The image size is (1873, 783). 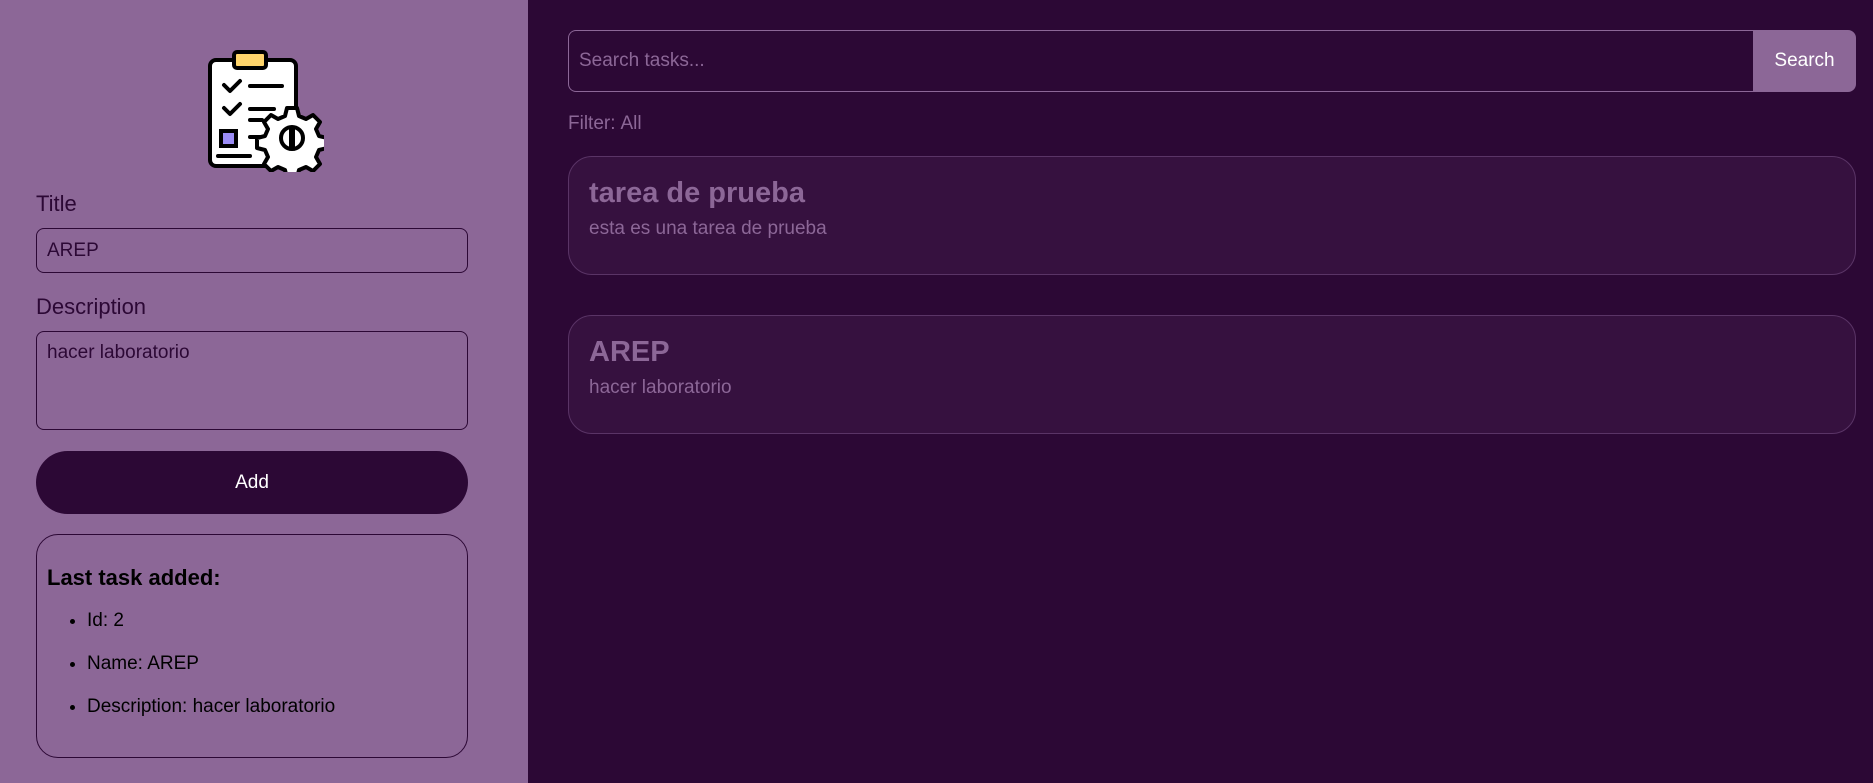 What do you see at coordinates (592, 123) in the screenshot?
I see `filter-label: Filter:` at bounding box center [592, 123].